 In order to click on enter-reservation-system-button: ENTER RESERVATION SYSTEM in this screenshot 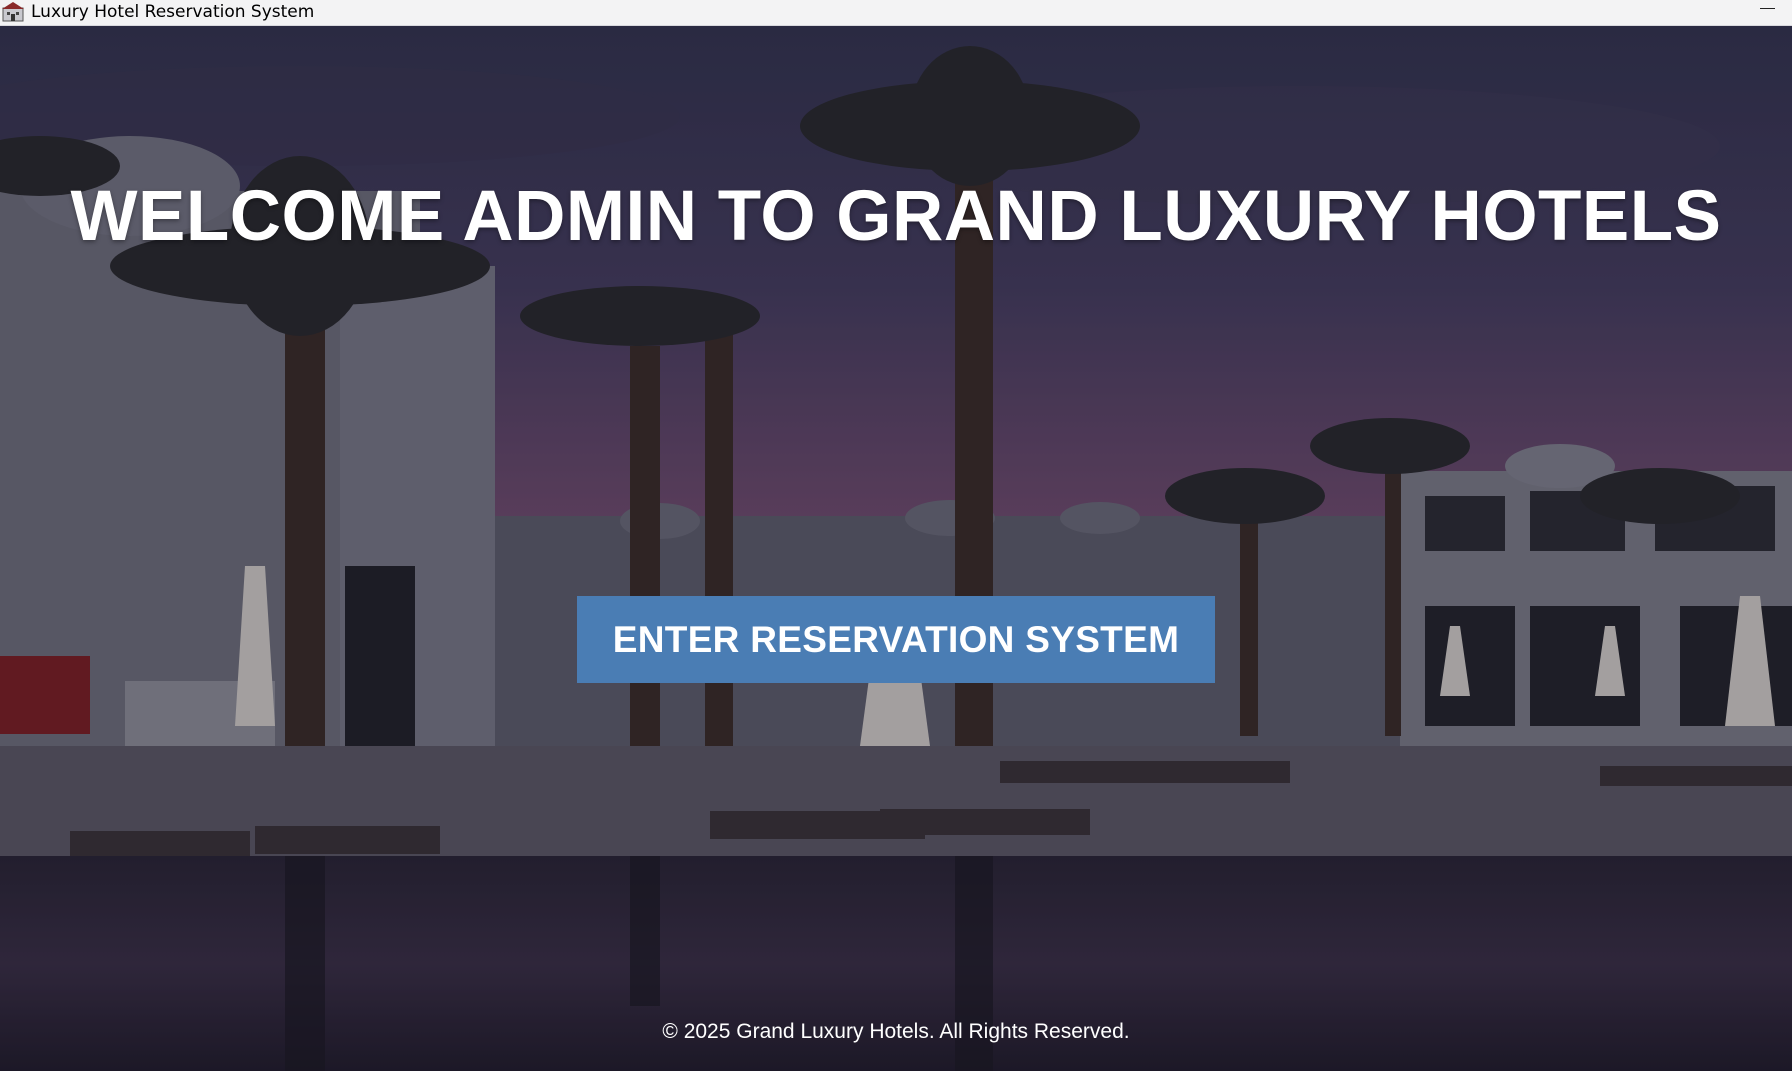, I will do `click(896, 639)`.